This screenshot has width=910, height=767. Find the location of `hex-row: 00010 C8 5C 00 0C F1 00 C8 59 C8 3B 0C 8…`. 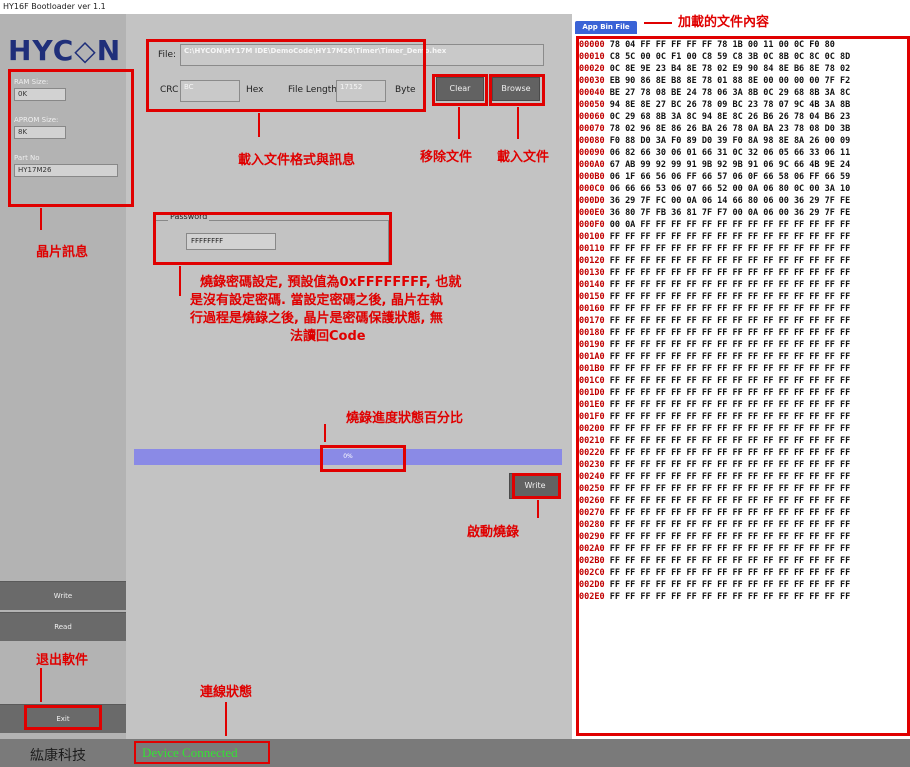

hex-row: 00010 C8 5C 00 0C F1 00 C8 59 C8 3B 0C 8… is located at coordinates (743, 57).